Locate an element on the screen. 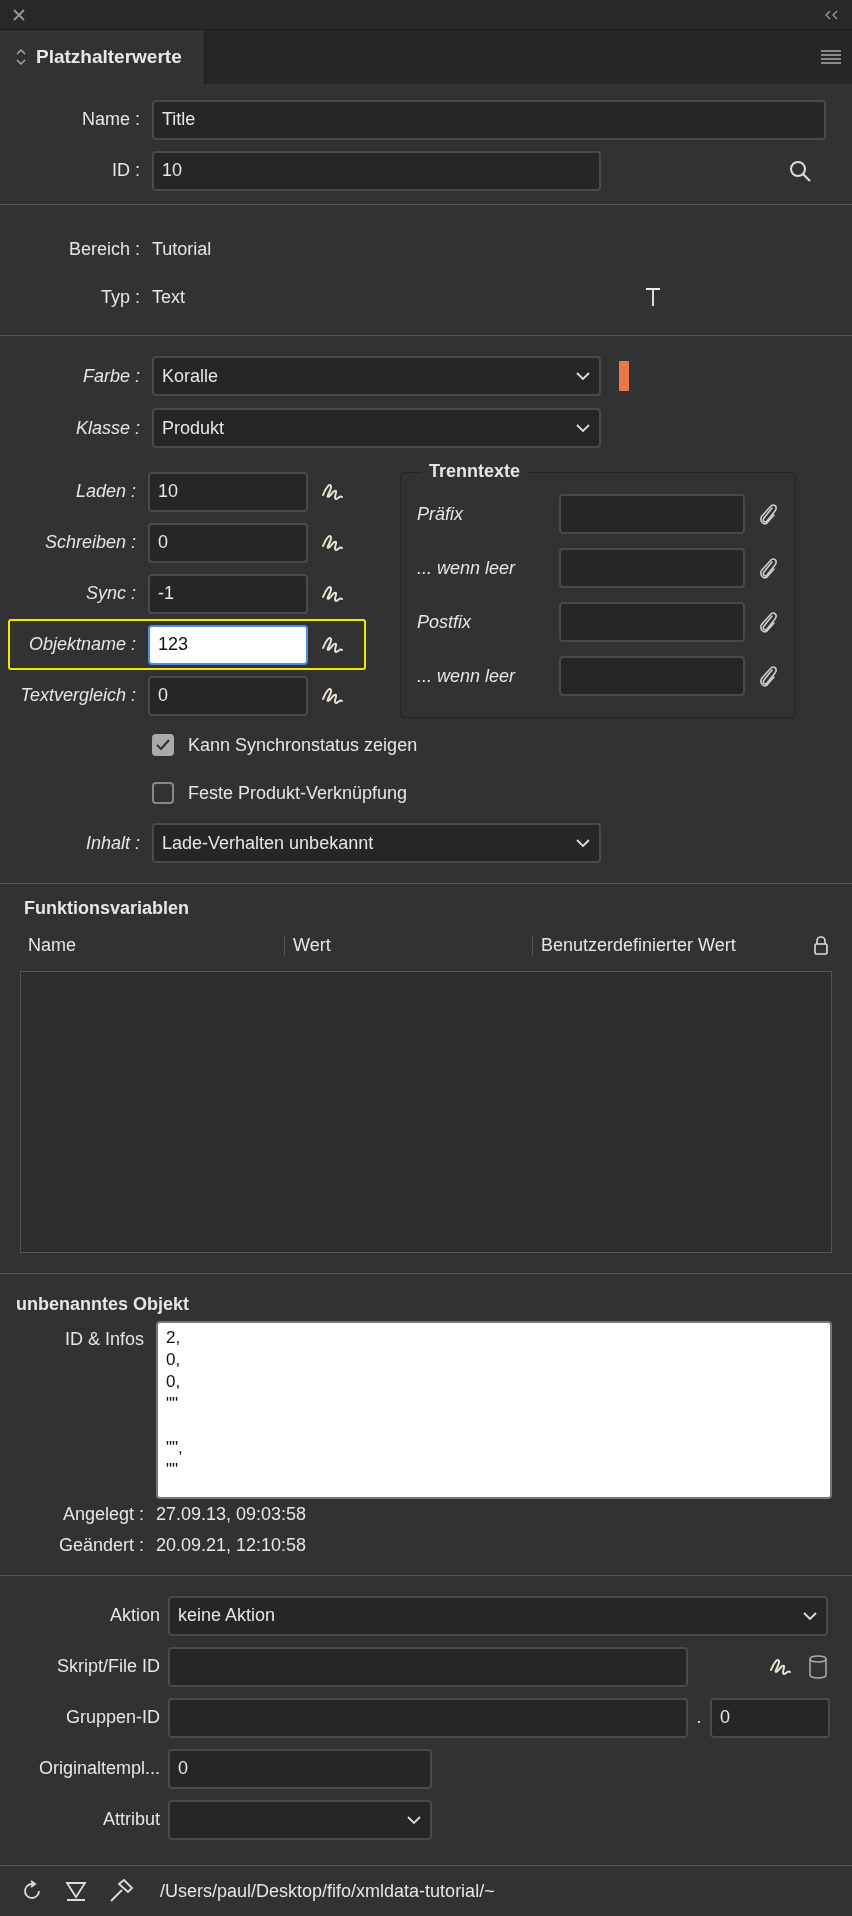  column-header: Benutzerdefinierter Wert is located at coordinates (673, 945).